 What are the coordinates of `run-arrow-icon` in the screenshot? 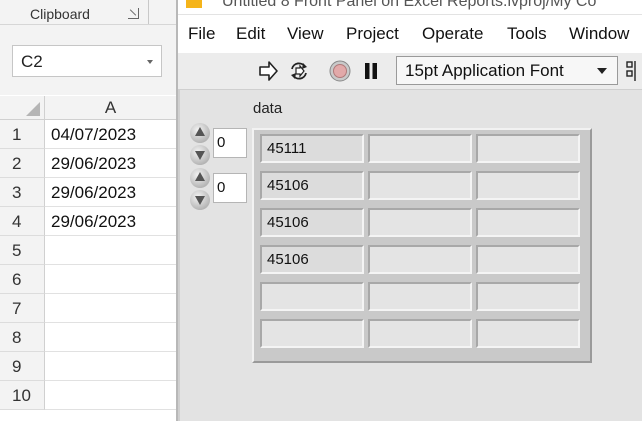 It's located at (268, 71).